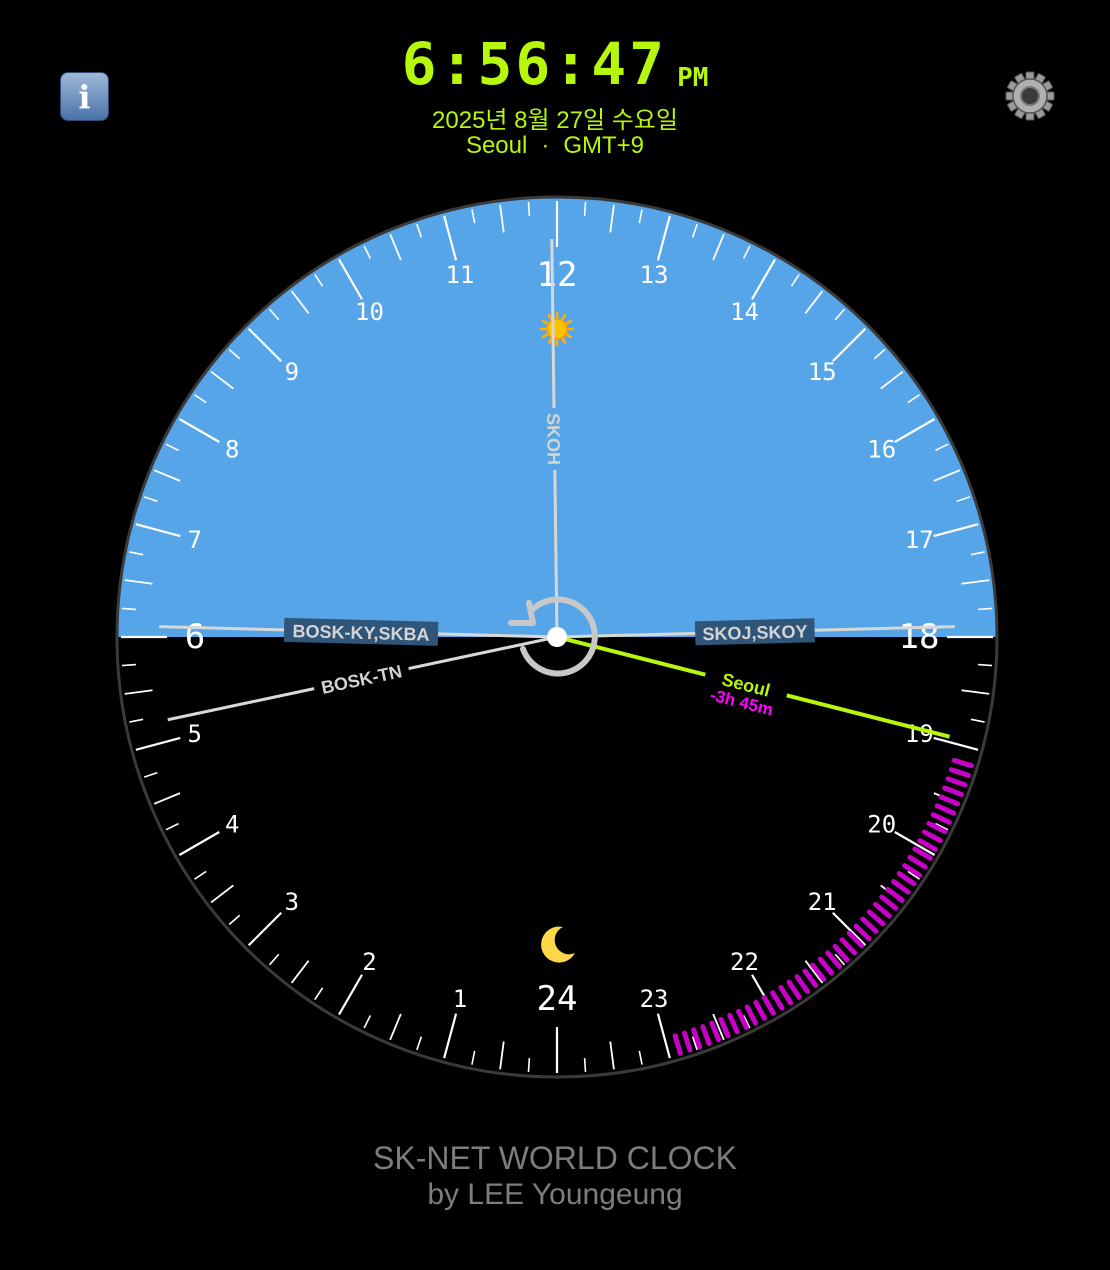 The height and width of the screenshot is (1270, 1110). What do you see at coordinates (195, 540) in the screenshot?
I see `hour-label: 7` at bounding box center [195, 540].